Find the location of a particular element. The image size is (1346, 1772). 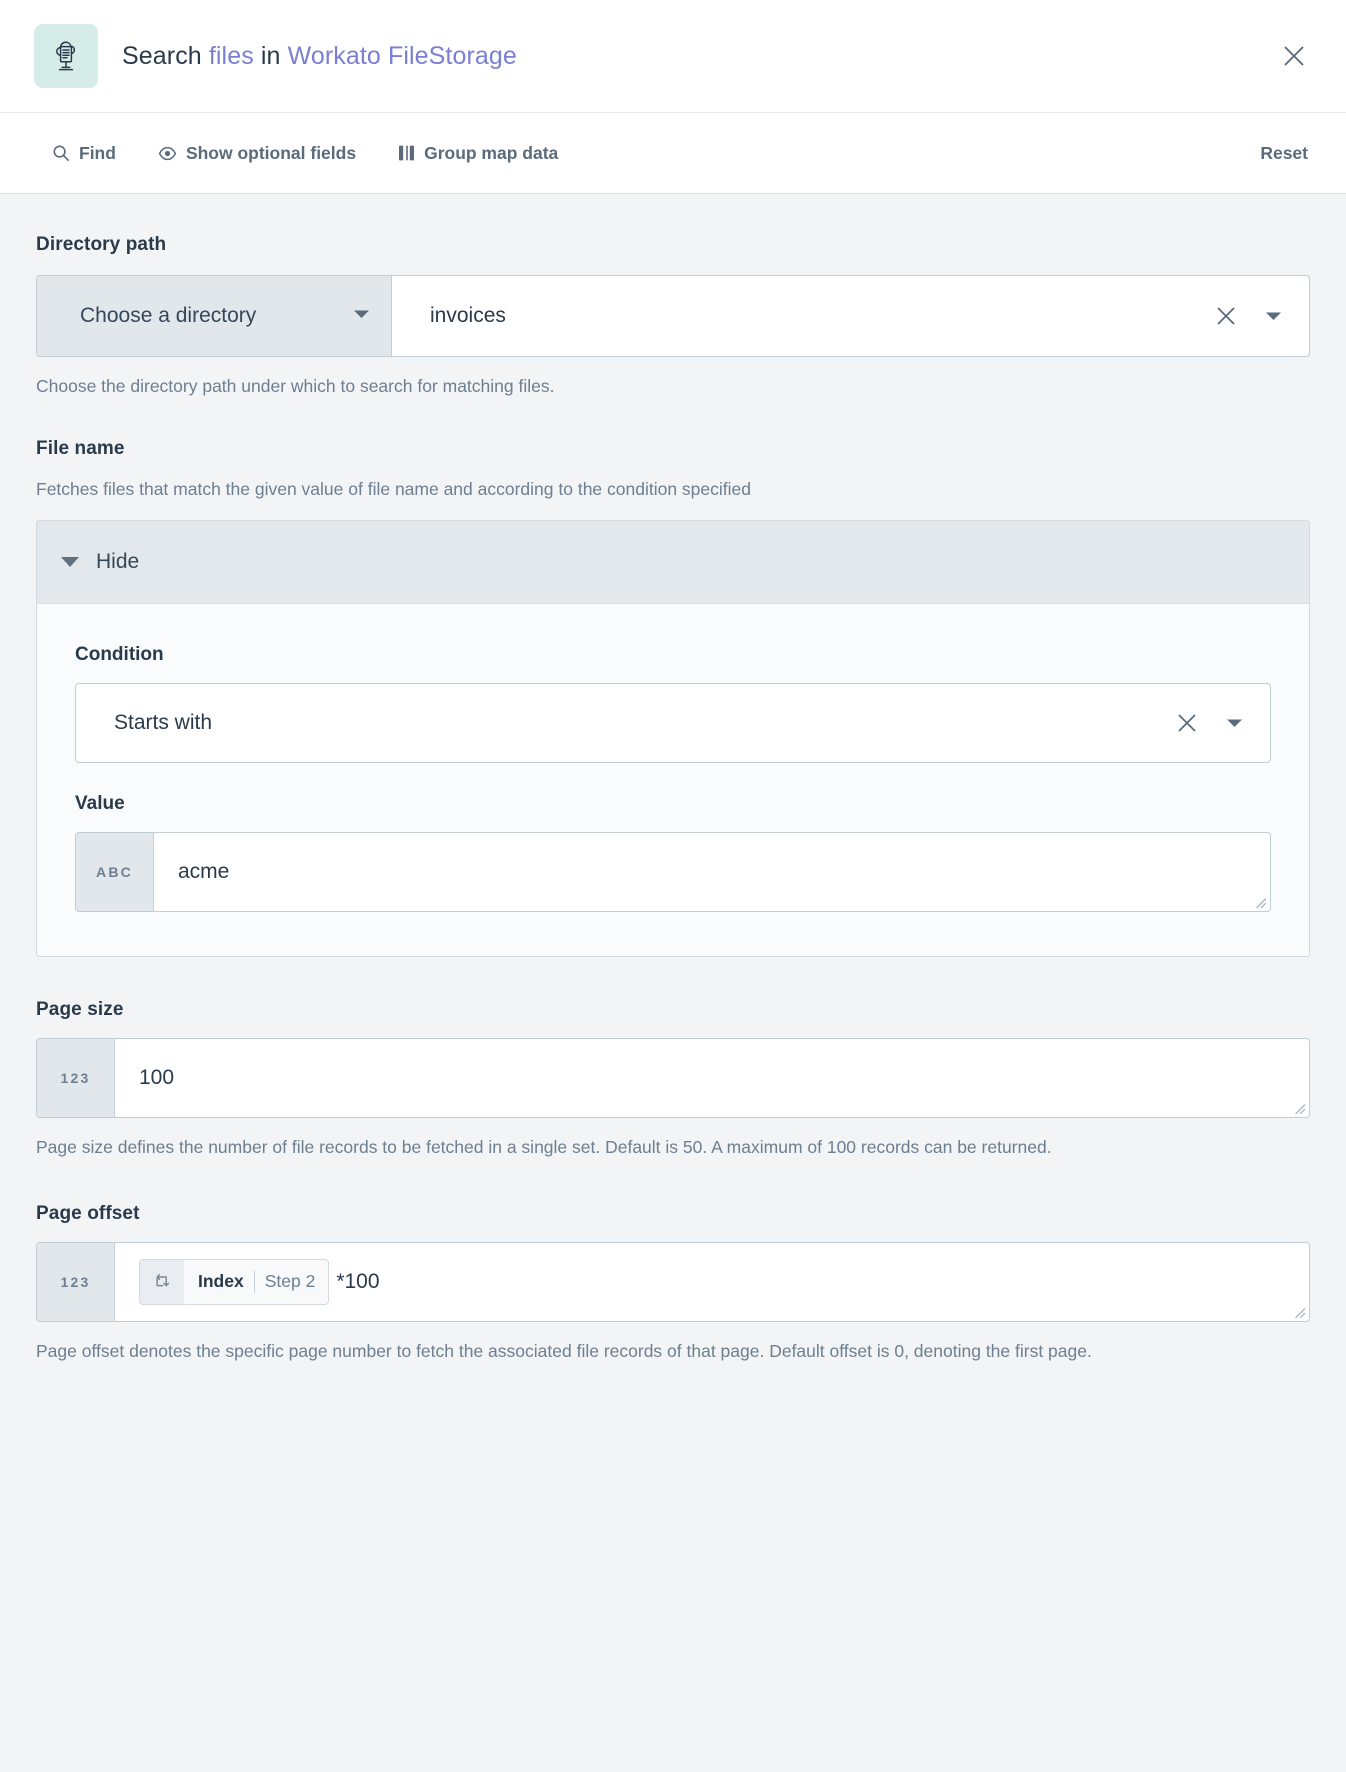

filestorage-app-icon is located at coordinates (66, 56).